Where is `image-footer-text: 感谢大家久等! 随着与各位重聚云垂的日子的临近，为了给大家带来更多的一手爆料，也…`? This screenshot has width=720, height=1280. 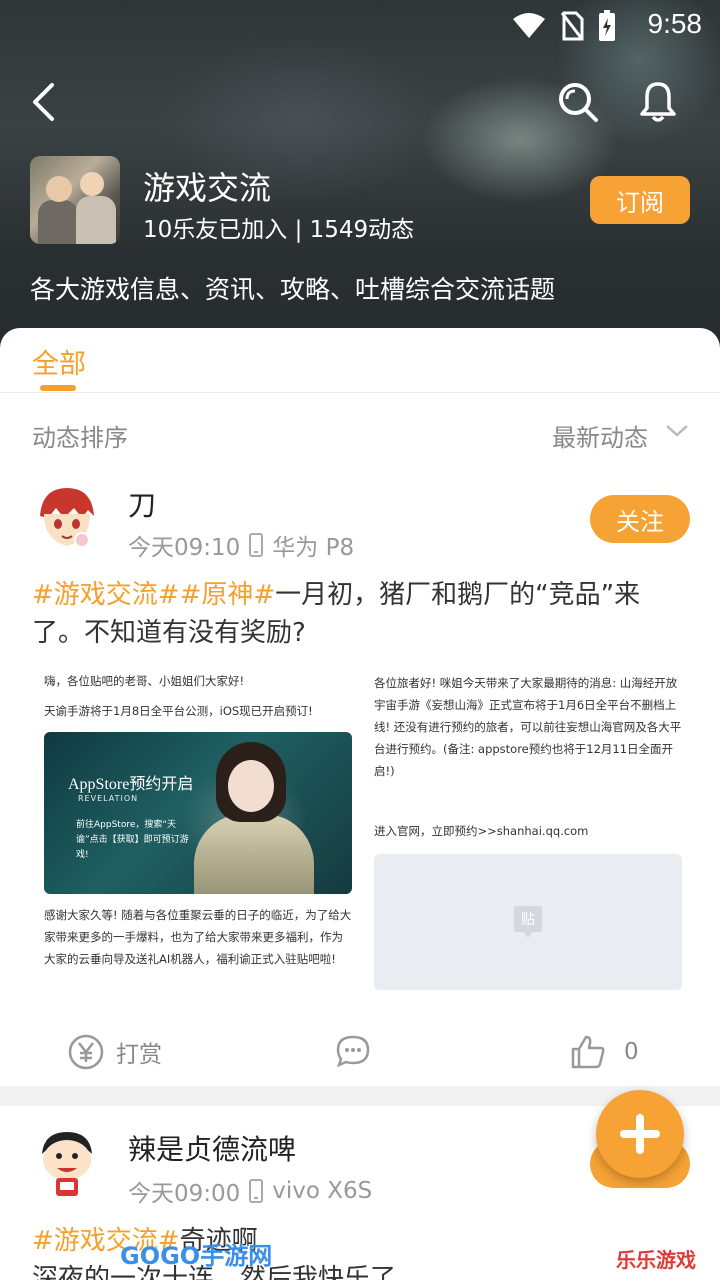 image-footer-text: 感谢大家久等! 随着与各位重聚云垂的日子的临近，为了给大家带来更多的一手爆料，也… is located at coordinates (198, 937).